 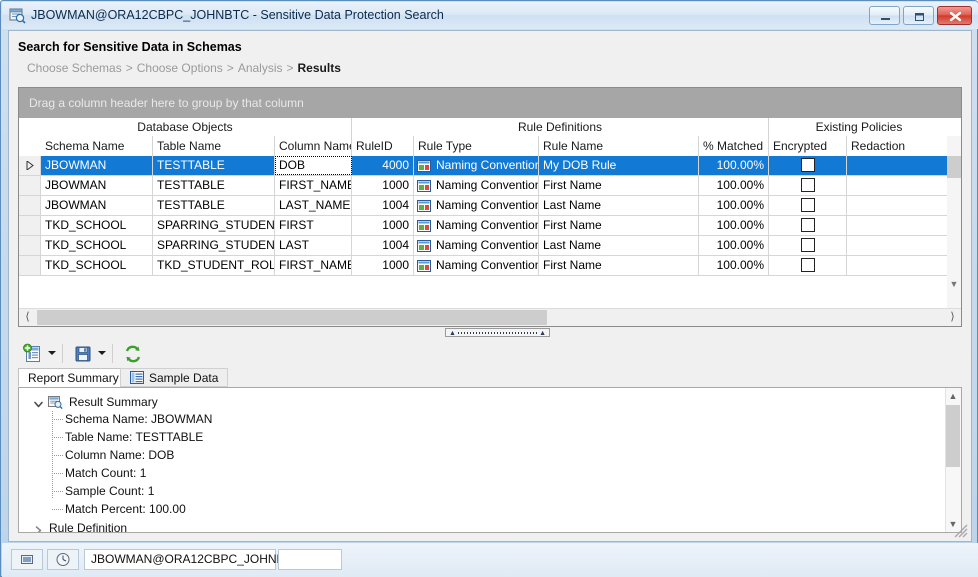 I want to click on panel-splitter: ▲ ▲, so click(x=490, y=333).